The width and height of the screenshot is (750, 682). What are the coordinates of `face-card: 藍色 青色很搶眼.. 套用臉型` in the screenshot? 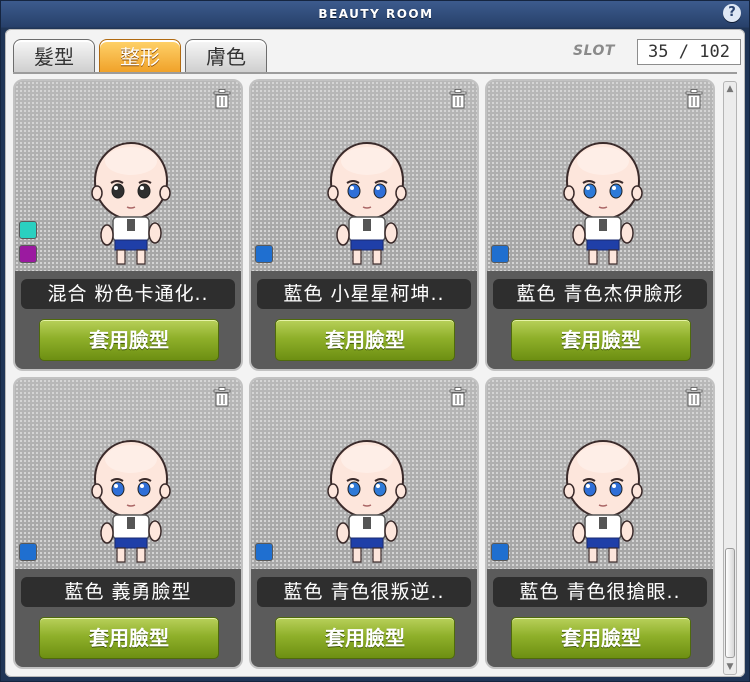 It's located at (600, 523).